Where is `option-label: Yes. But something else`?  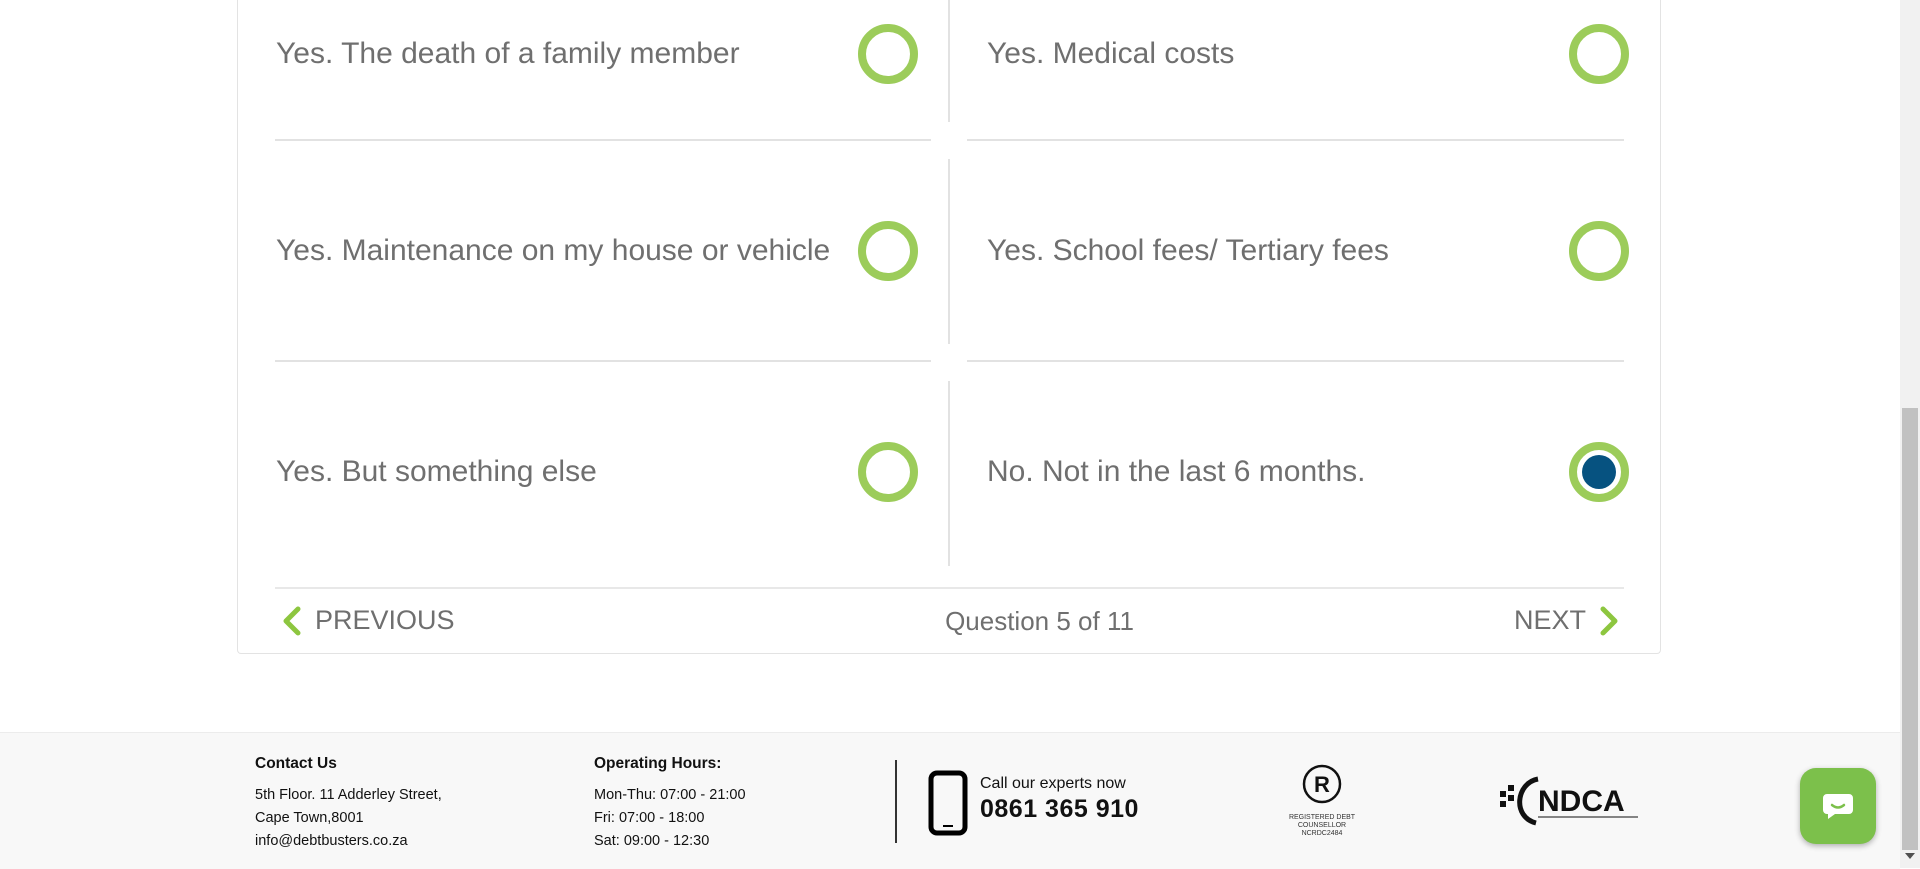 option-label: Yes. But something else is located at coordinates (436, 471).